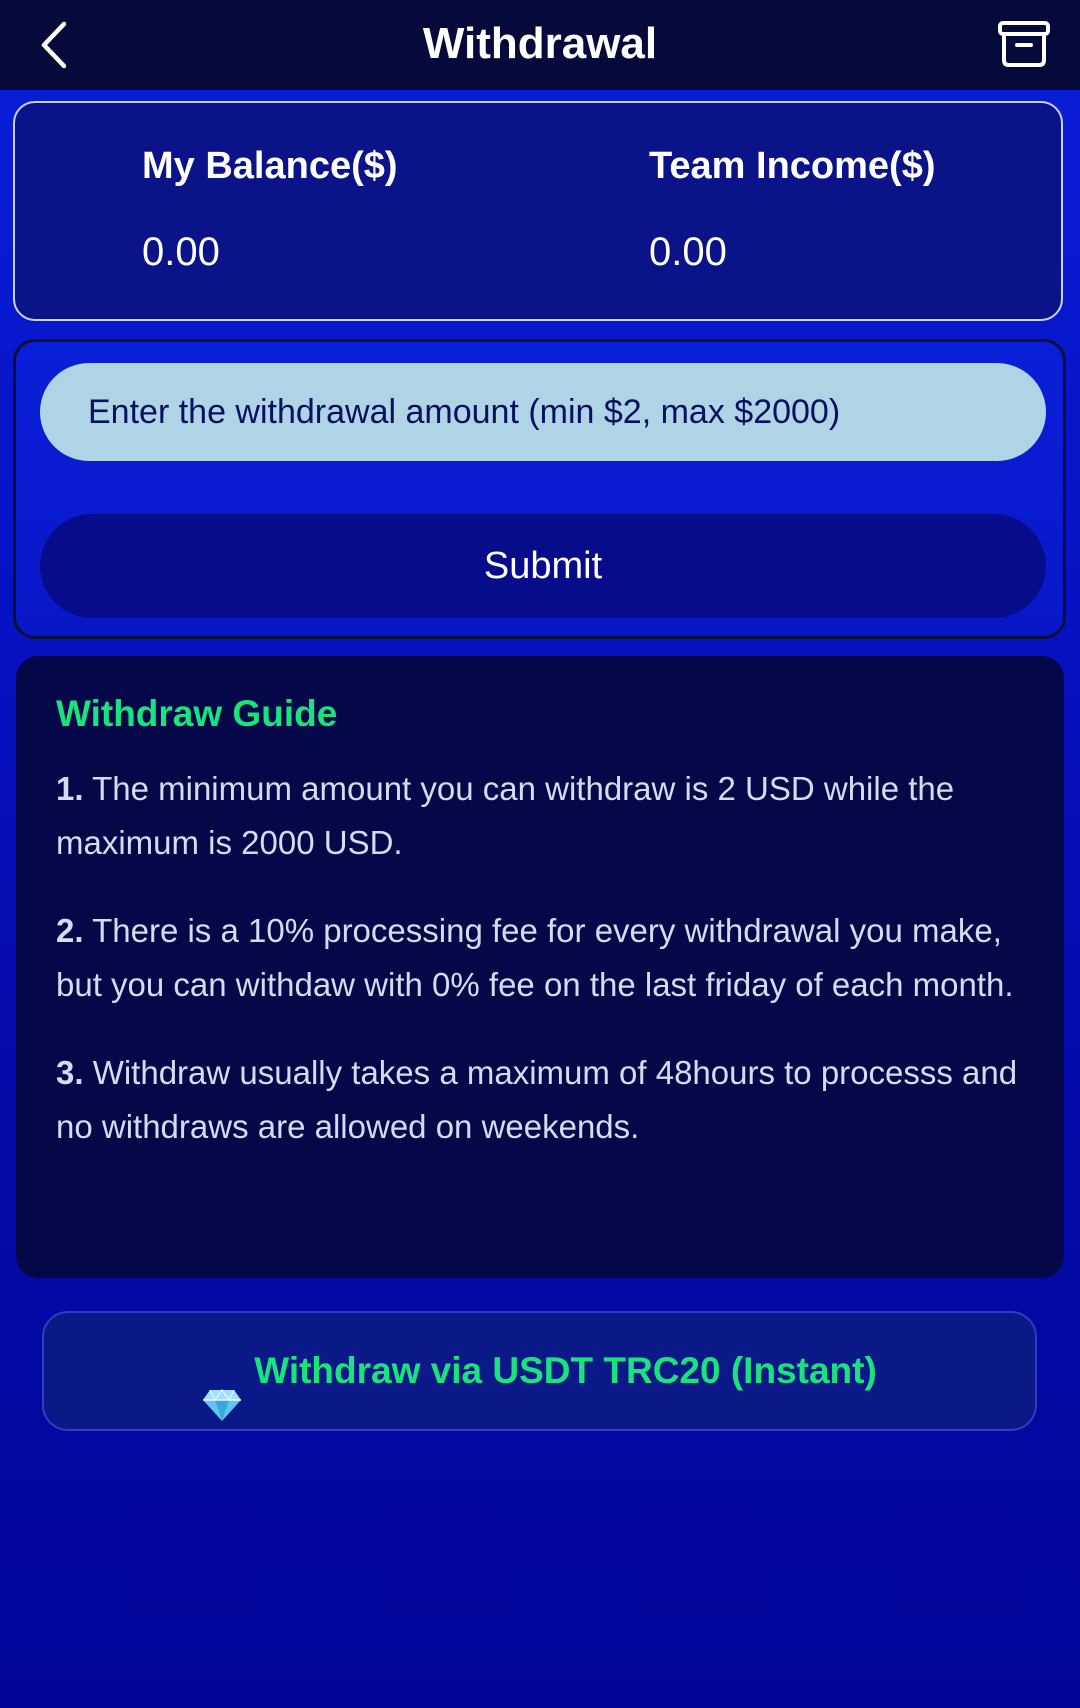 The height and width of the screenshot is (1708, 1080). I want to click on my-balance-section: My Balance($) 0.00, so click(270, 209).